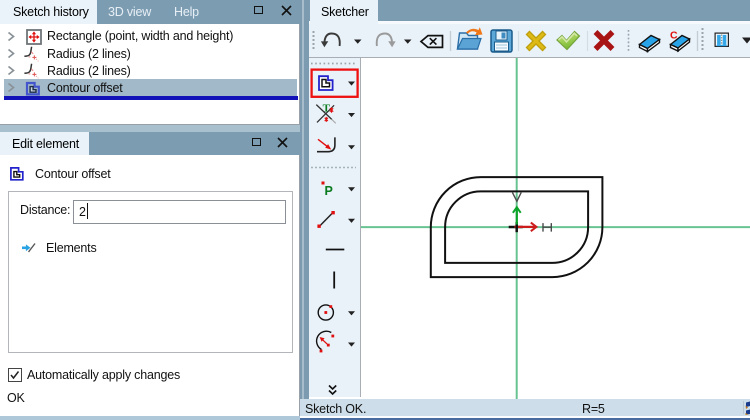 The height and width of the screenshot is (420, 750). Describe the element at coordinates (329, 191) in the screenshot. I see `svg-text: P` at that location.